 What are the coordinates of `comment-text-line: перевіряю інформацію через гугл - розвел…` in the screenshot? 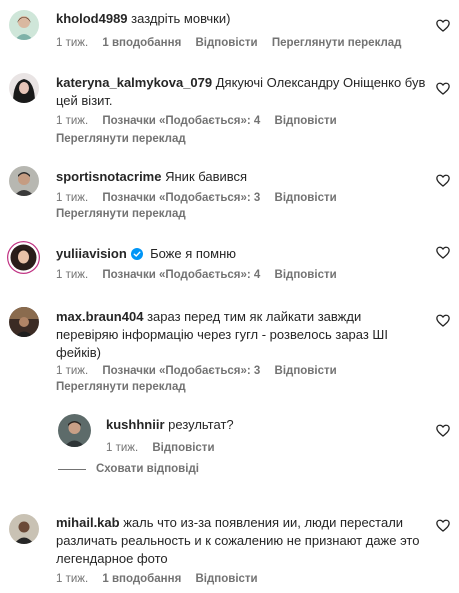 It's located at (222, 334).